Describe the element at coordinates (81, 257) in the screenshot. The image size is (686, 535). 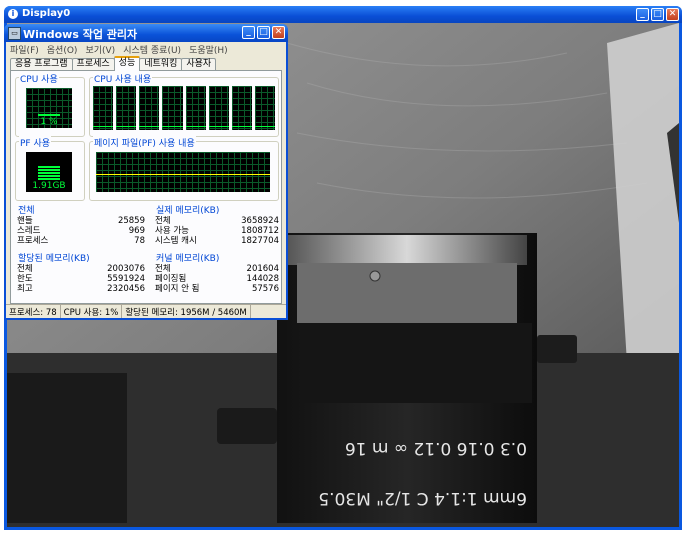
I see `commit-memory-label: 할당된 메모리(KB)` at that location.